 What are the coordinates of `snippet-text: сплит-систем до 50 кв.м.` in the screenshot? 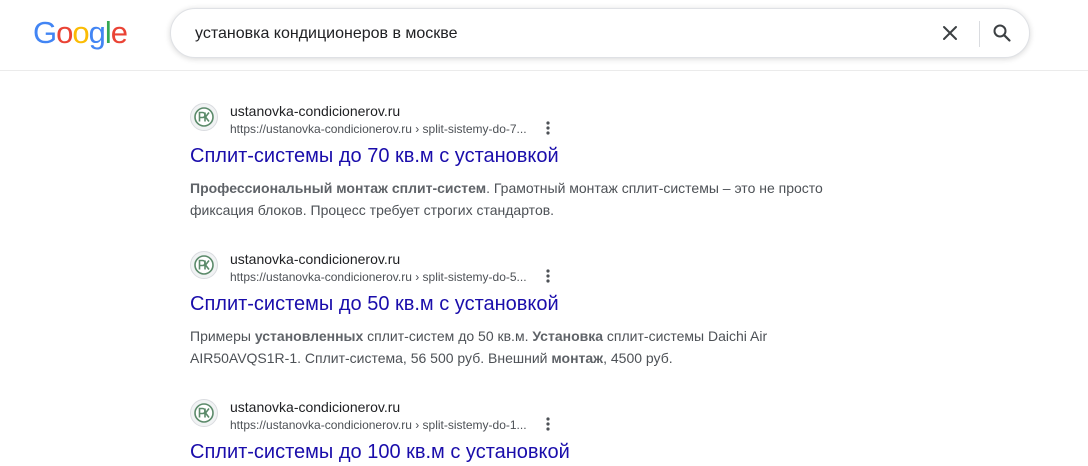 It's located at (448, 336).